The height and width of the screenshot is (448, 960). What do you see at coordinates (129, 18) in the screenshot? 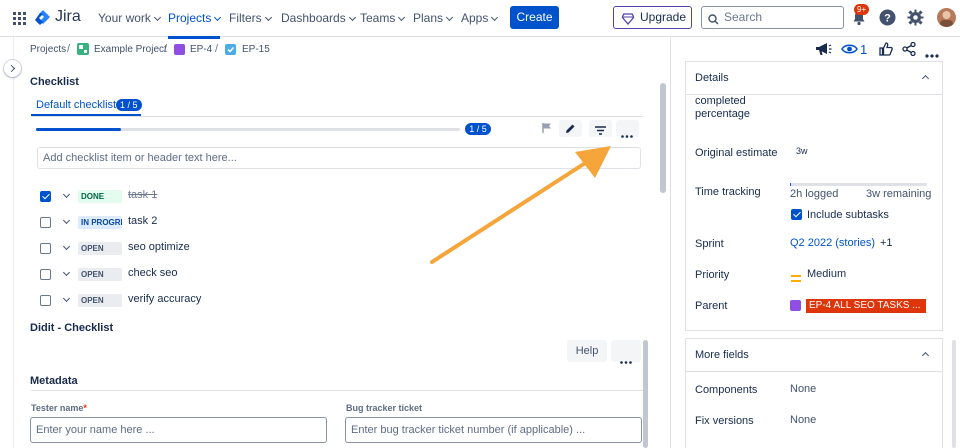
I see `nav-your-work: Your work` at bounding box center [129, 18].